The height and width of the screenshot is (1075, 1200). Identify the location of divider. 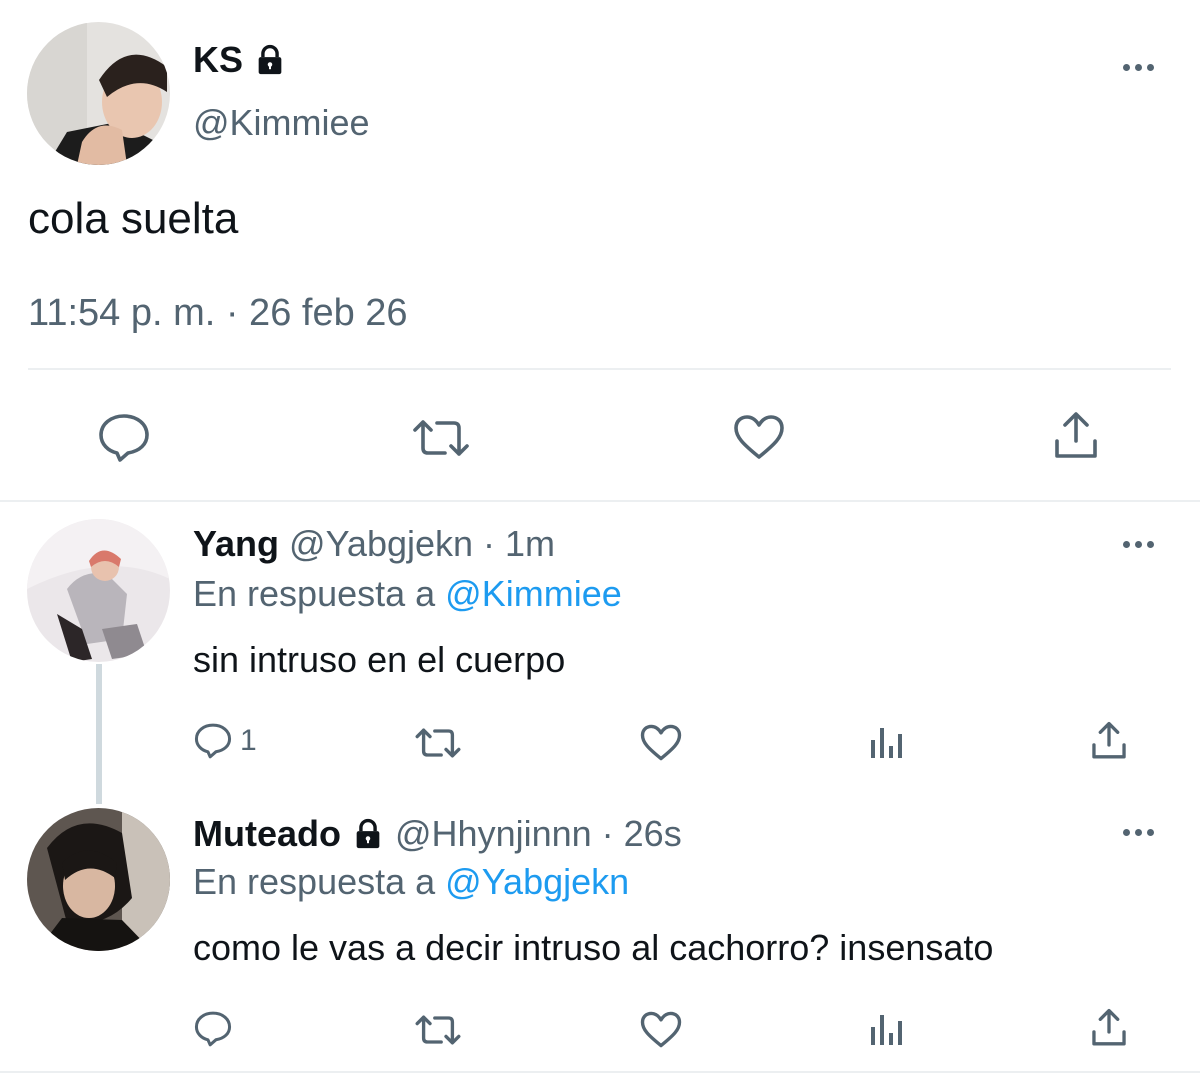
(599, 369).